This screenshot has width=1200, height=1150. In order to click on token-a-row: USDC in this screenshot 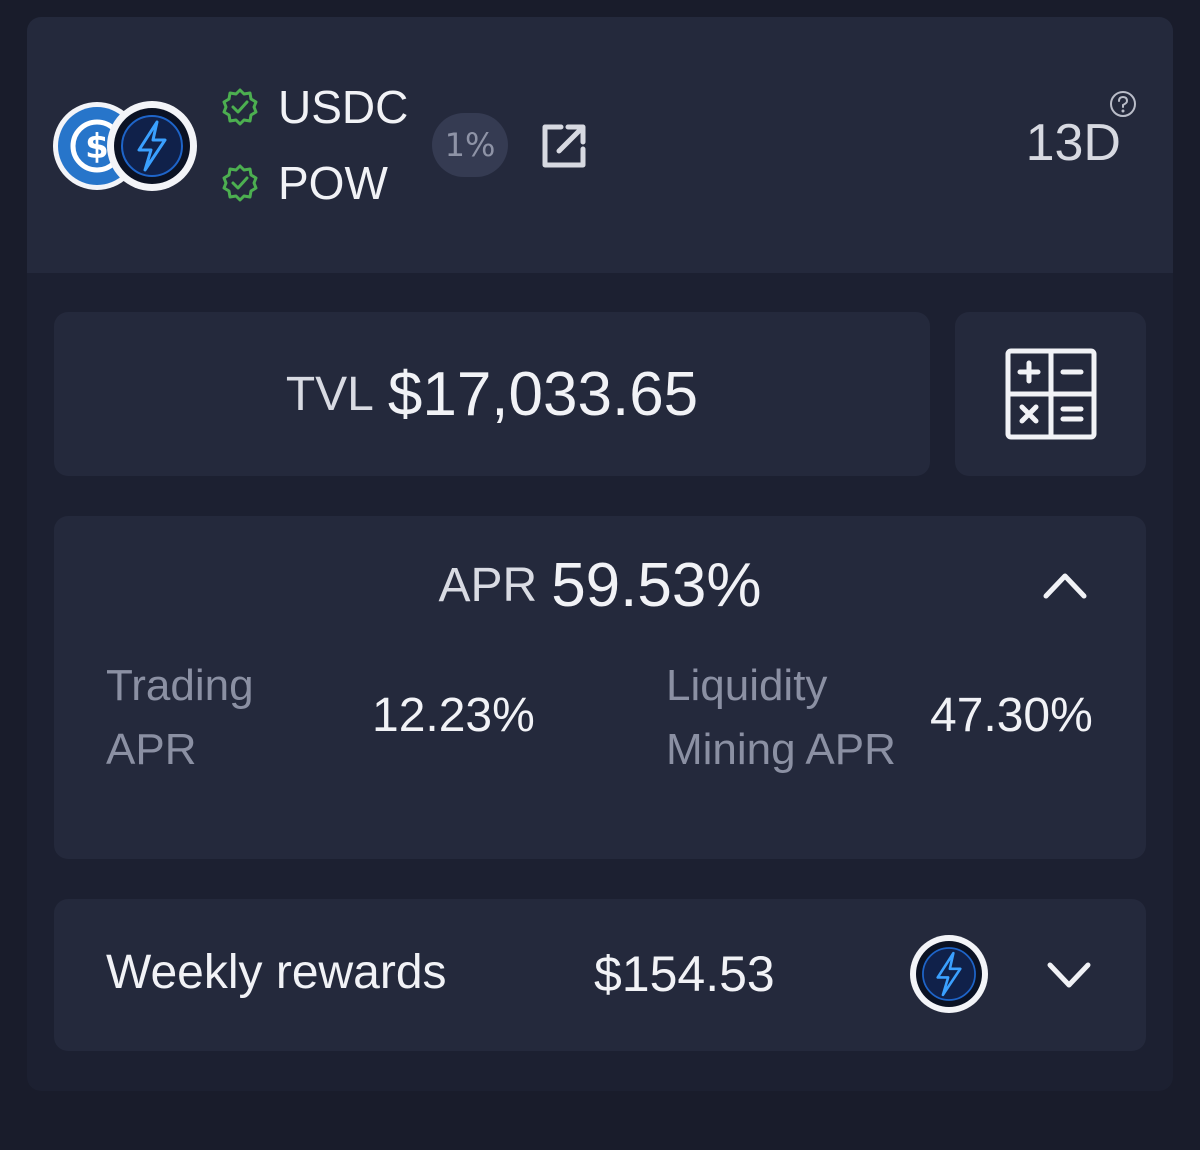, I will do `click(314, 107)`.